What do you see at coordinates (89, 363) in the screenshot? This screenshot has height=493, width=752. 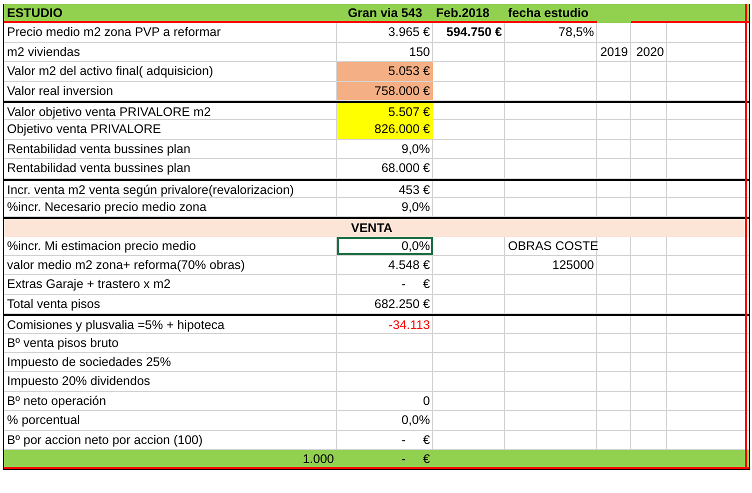 I see `row-label: Impuesto de sociedades 25%` at bounding box center [89, 363].